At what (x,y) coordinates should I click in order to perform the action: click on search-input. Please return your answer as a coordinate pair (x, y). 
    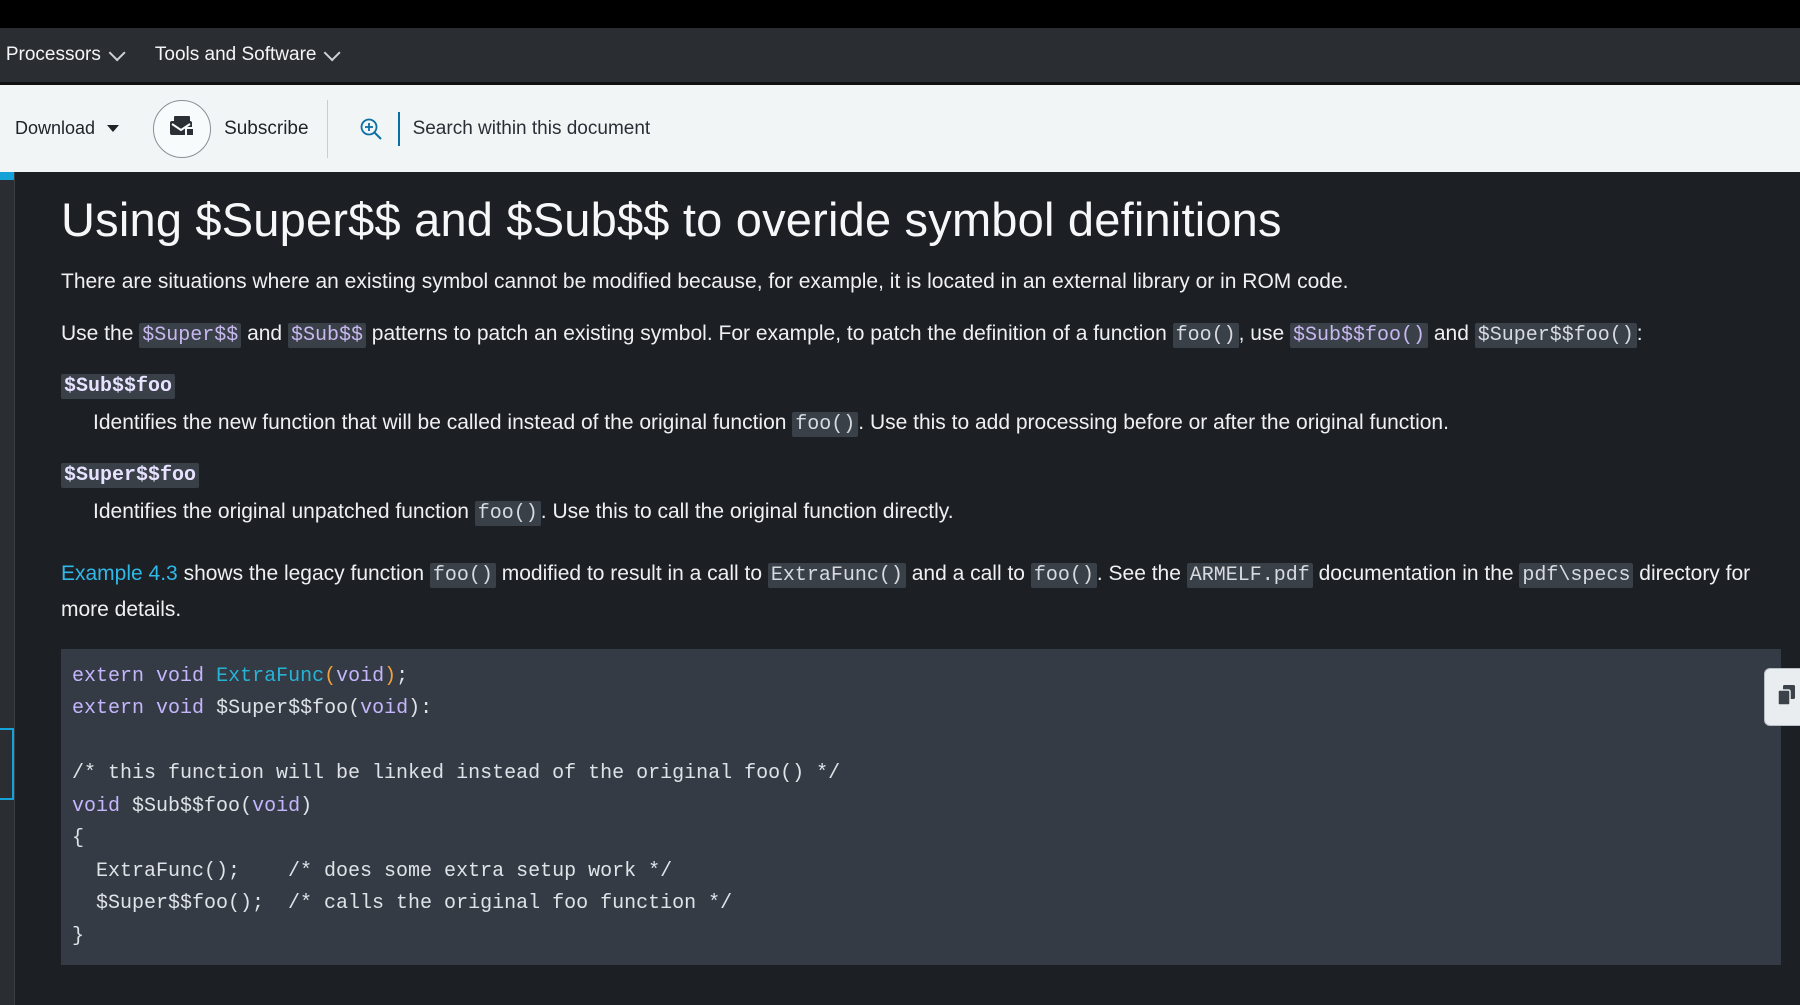
    Looking at the image, I should click on (712, 128).